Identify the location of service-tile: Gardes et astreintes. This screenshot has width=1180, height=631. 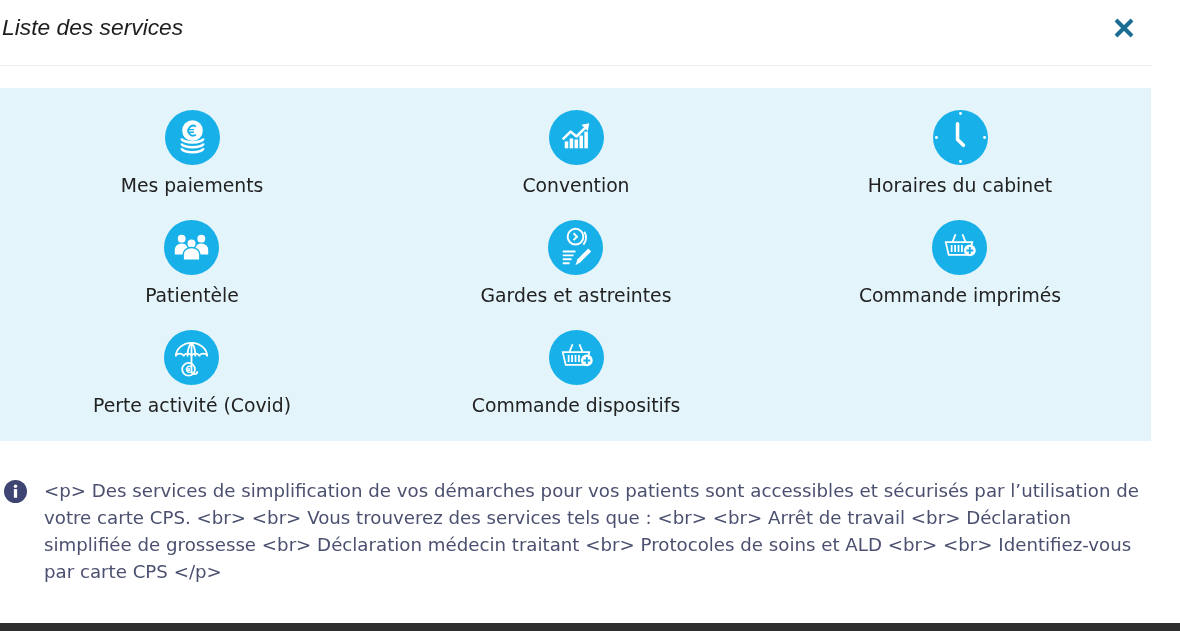
(576, 264).